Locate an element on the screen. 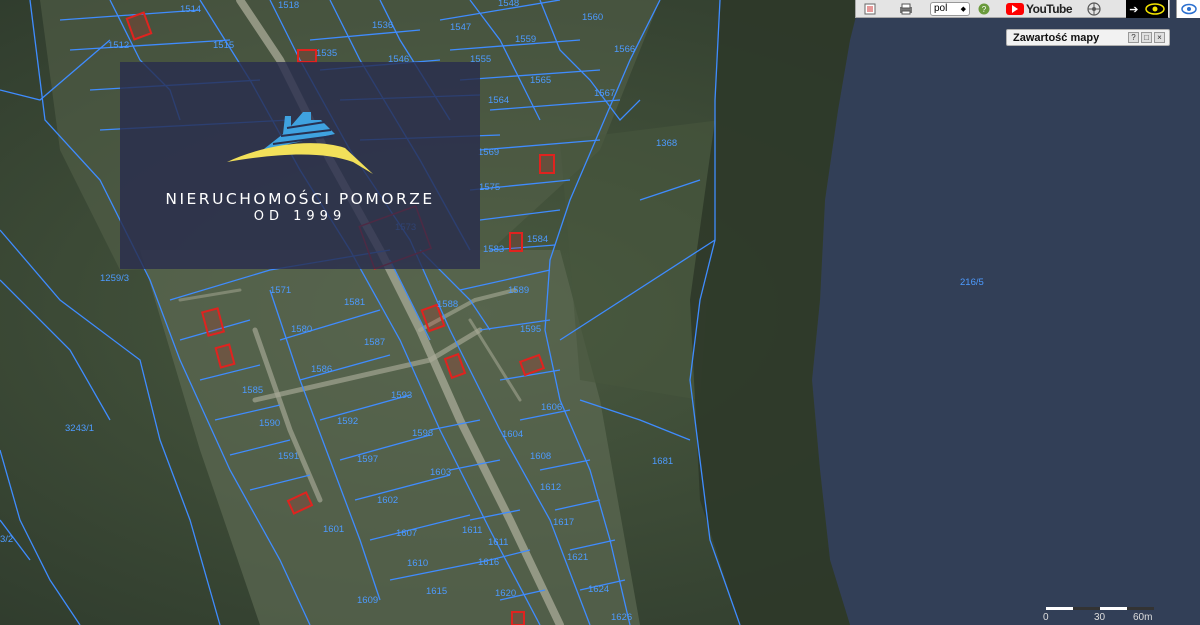 This screenshot has height=625, width=1200. parcel-number: 1585 is located at coordinates (252, 390).